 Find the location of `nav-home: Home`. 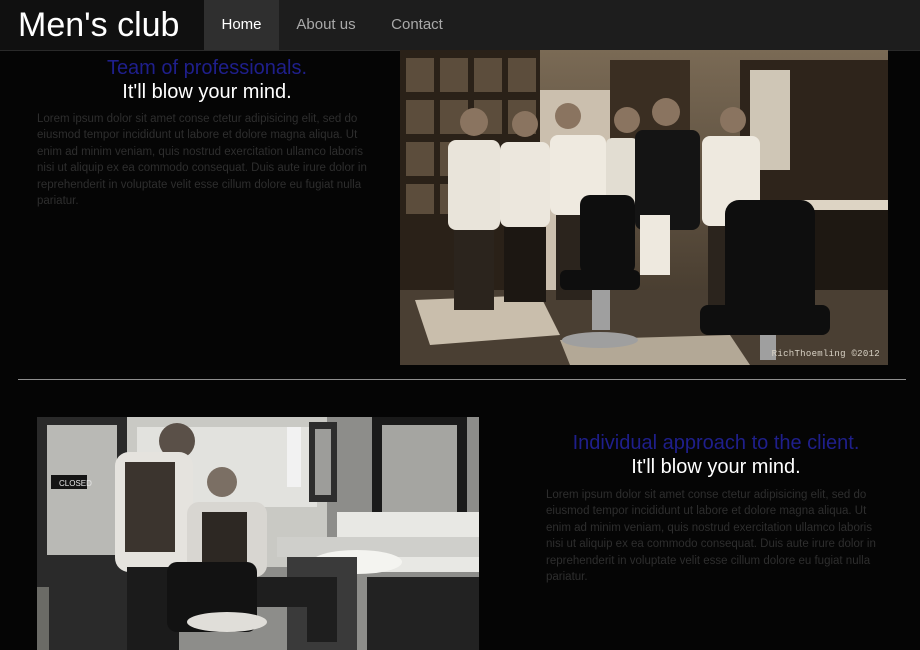

nav-home: Home is located at coordinates (241, 25).